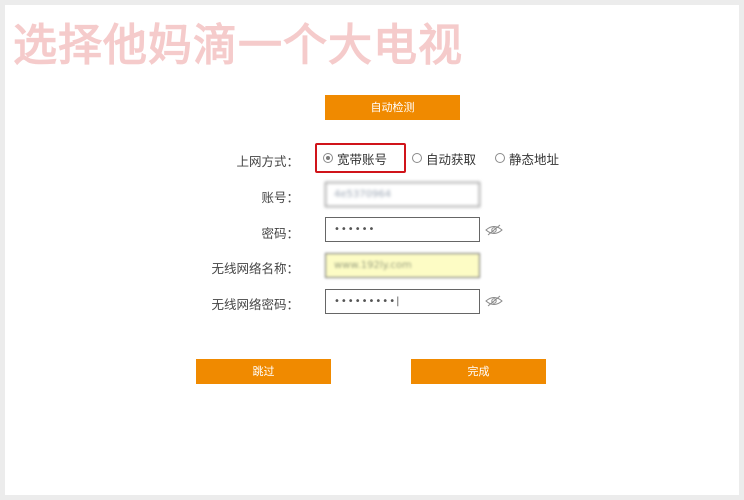 Image resolution: width=744 pixels, height=500 pixels. Describe the element at coordinates (534, 159) in the screenshot. I see `radio-label: 静态地址` at that location.